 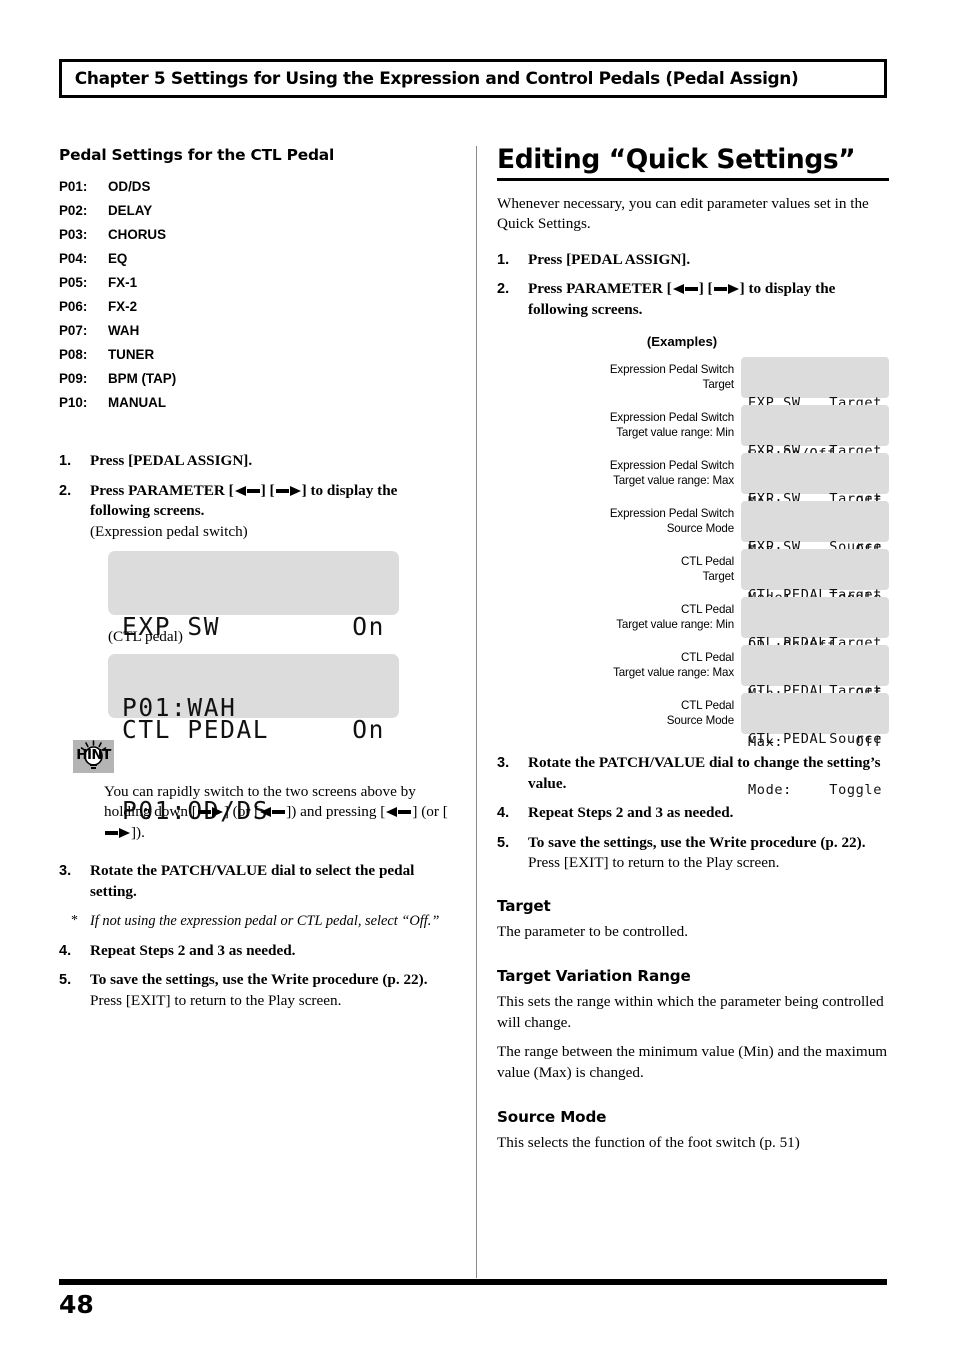 What do you see at coordinates (76, 1304) in the screenshot?
I see `page-number: 48` at bounding box center [76, 1304].